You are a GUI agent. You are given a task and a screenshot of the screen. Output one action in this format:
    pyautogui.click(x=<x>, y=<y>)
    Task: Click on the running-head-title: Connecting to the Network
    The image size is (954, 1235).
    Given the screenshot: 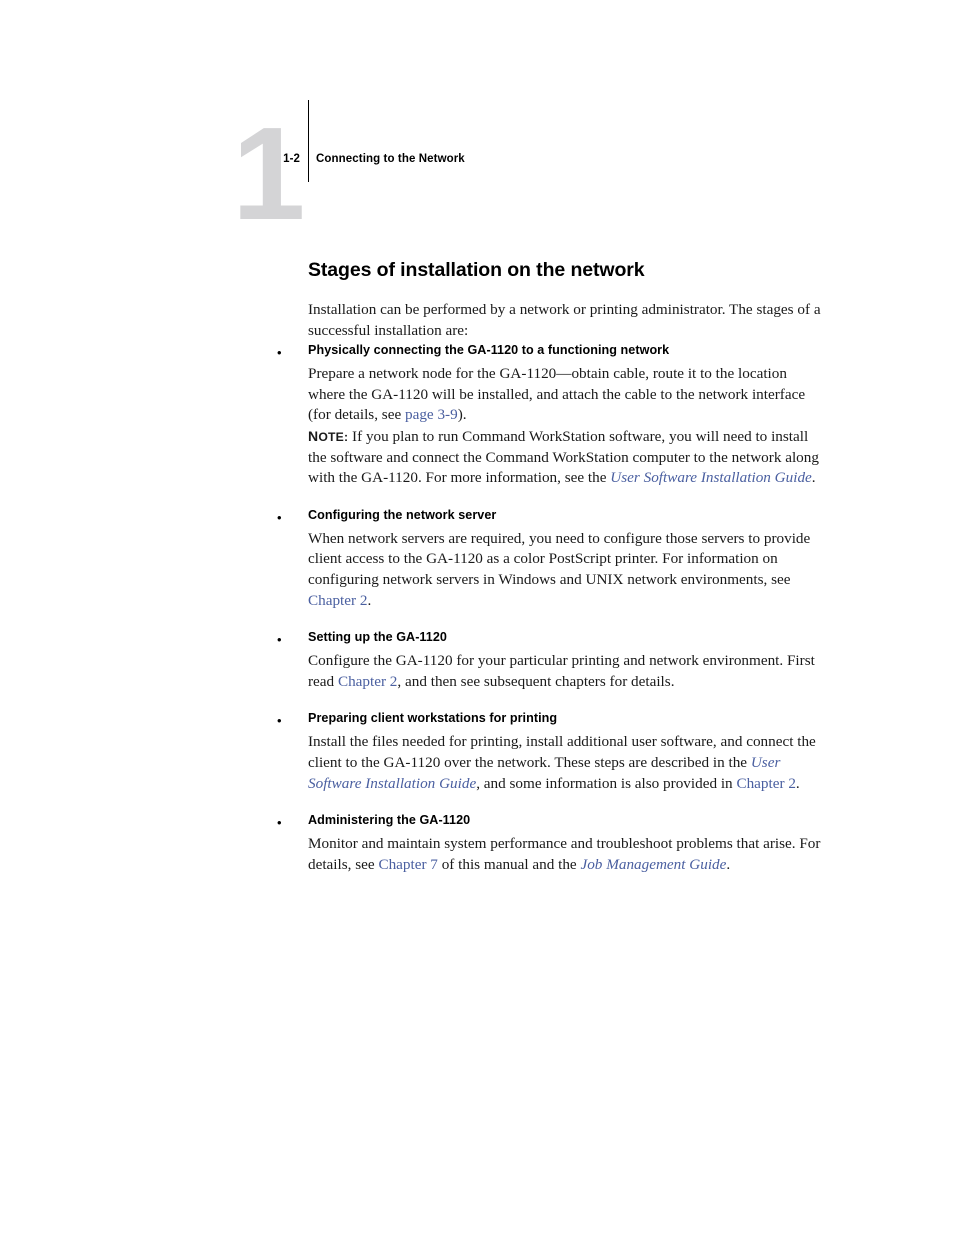 What is the action you would take?
    pyautogui.click(x=390, y=159)
    